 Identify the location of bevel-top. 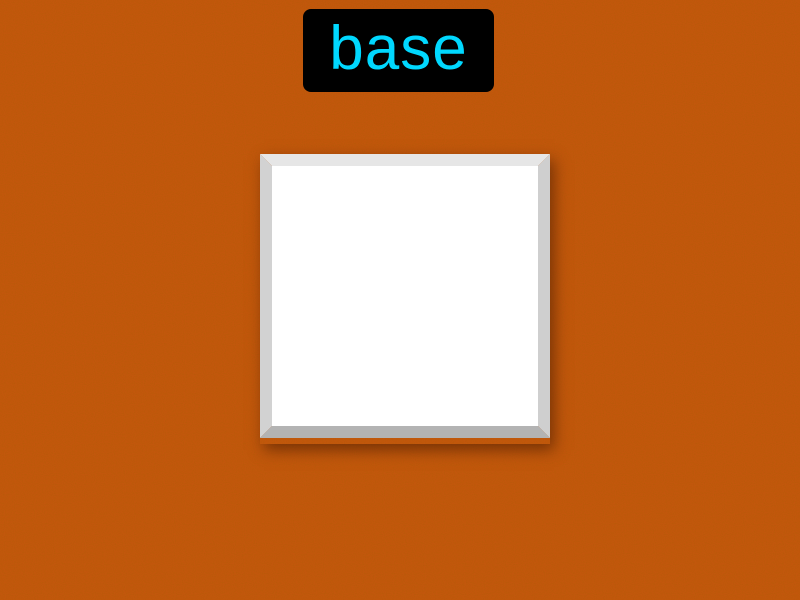
(405, 160).